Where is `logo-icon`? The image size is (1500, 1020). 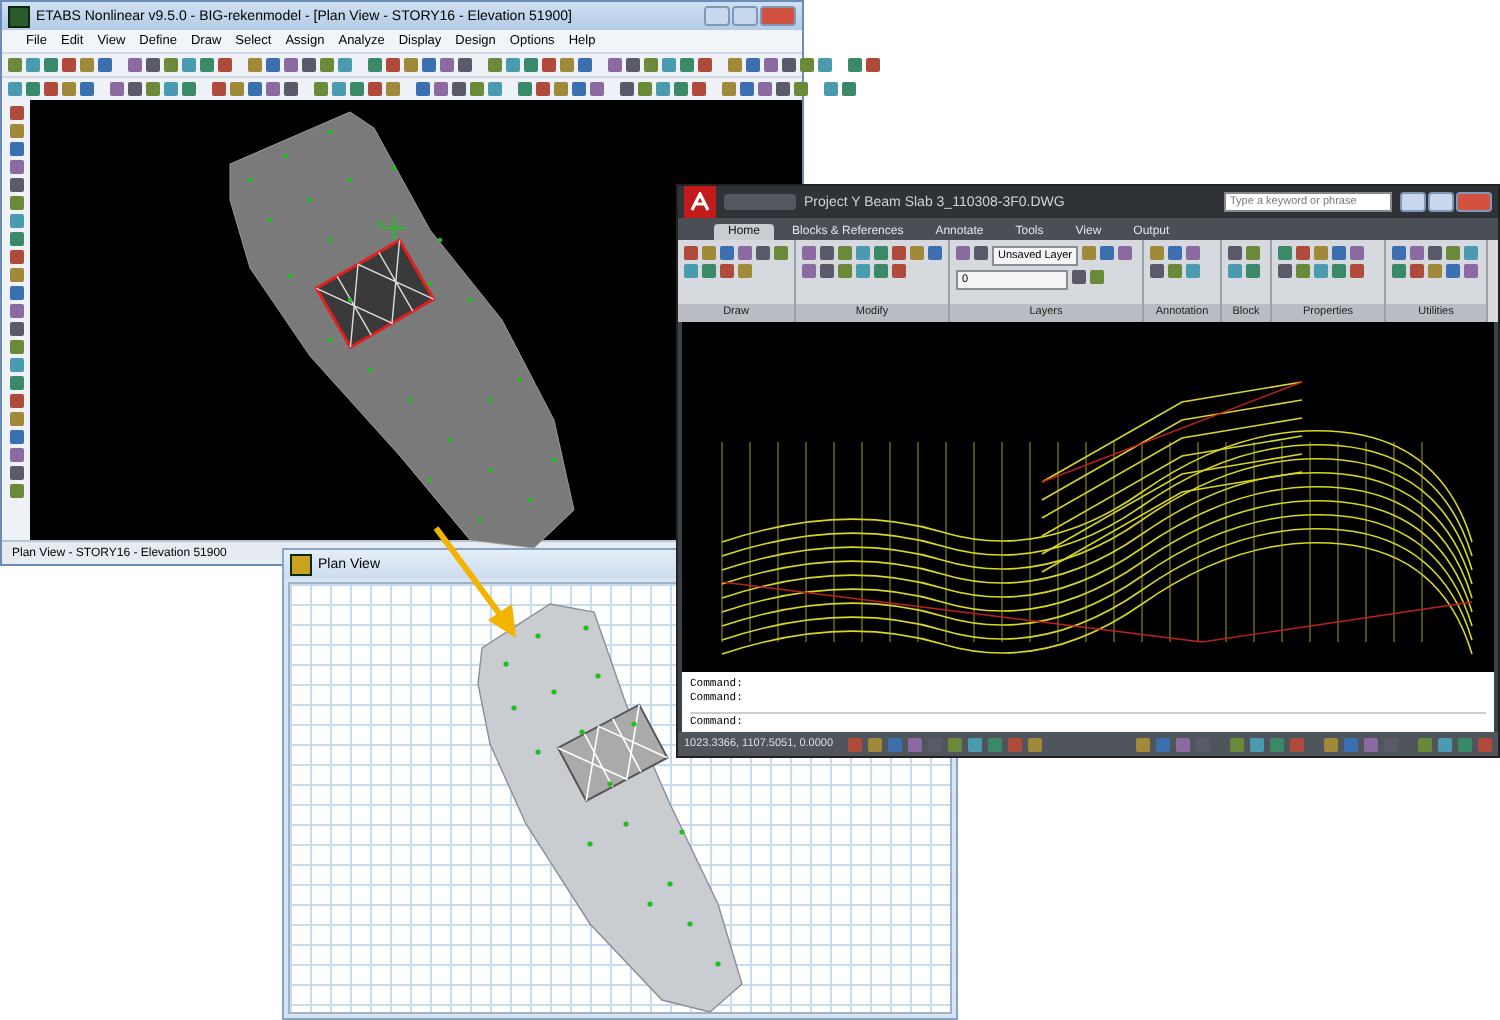
logo-icon is located at coordinates (700, 202).